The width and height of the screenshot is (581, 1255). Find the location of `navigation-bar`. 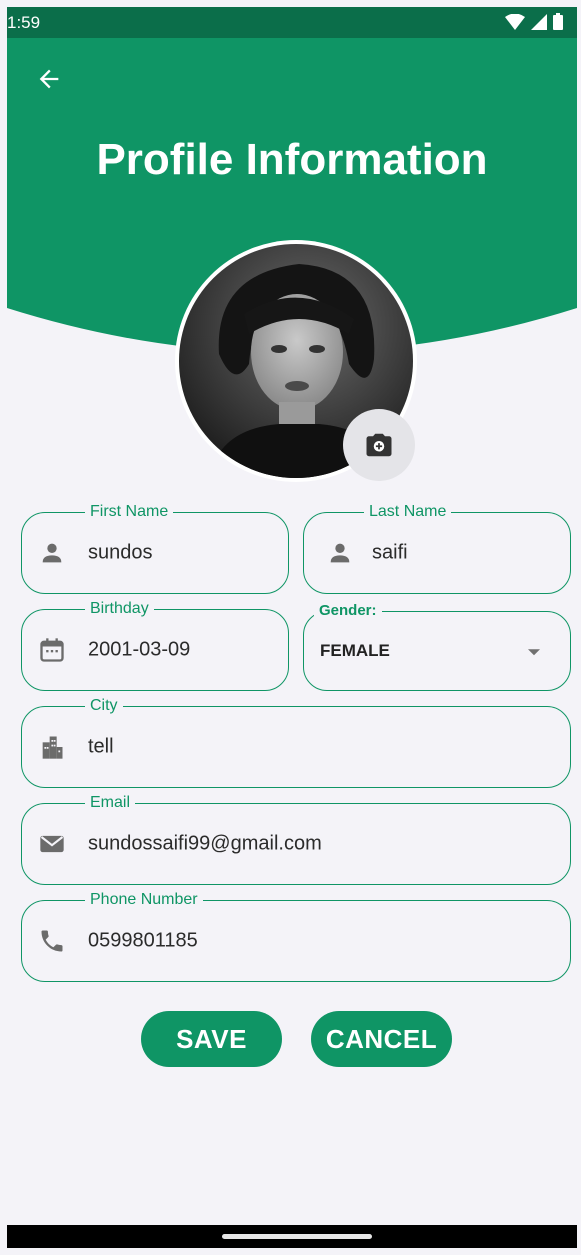

navigation-bar is located at coordinates (292, 1236).